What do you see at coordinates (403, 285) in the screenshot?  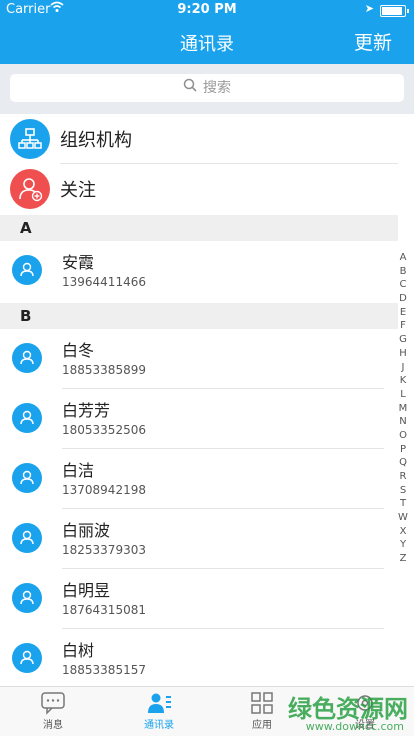 I see `index-letter: C` at bounding box center [403, 285].